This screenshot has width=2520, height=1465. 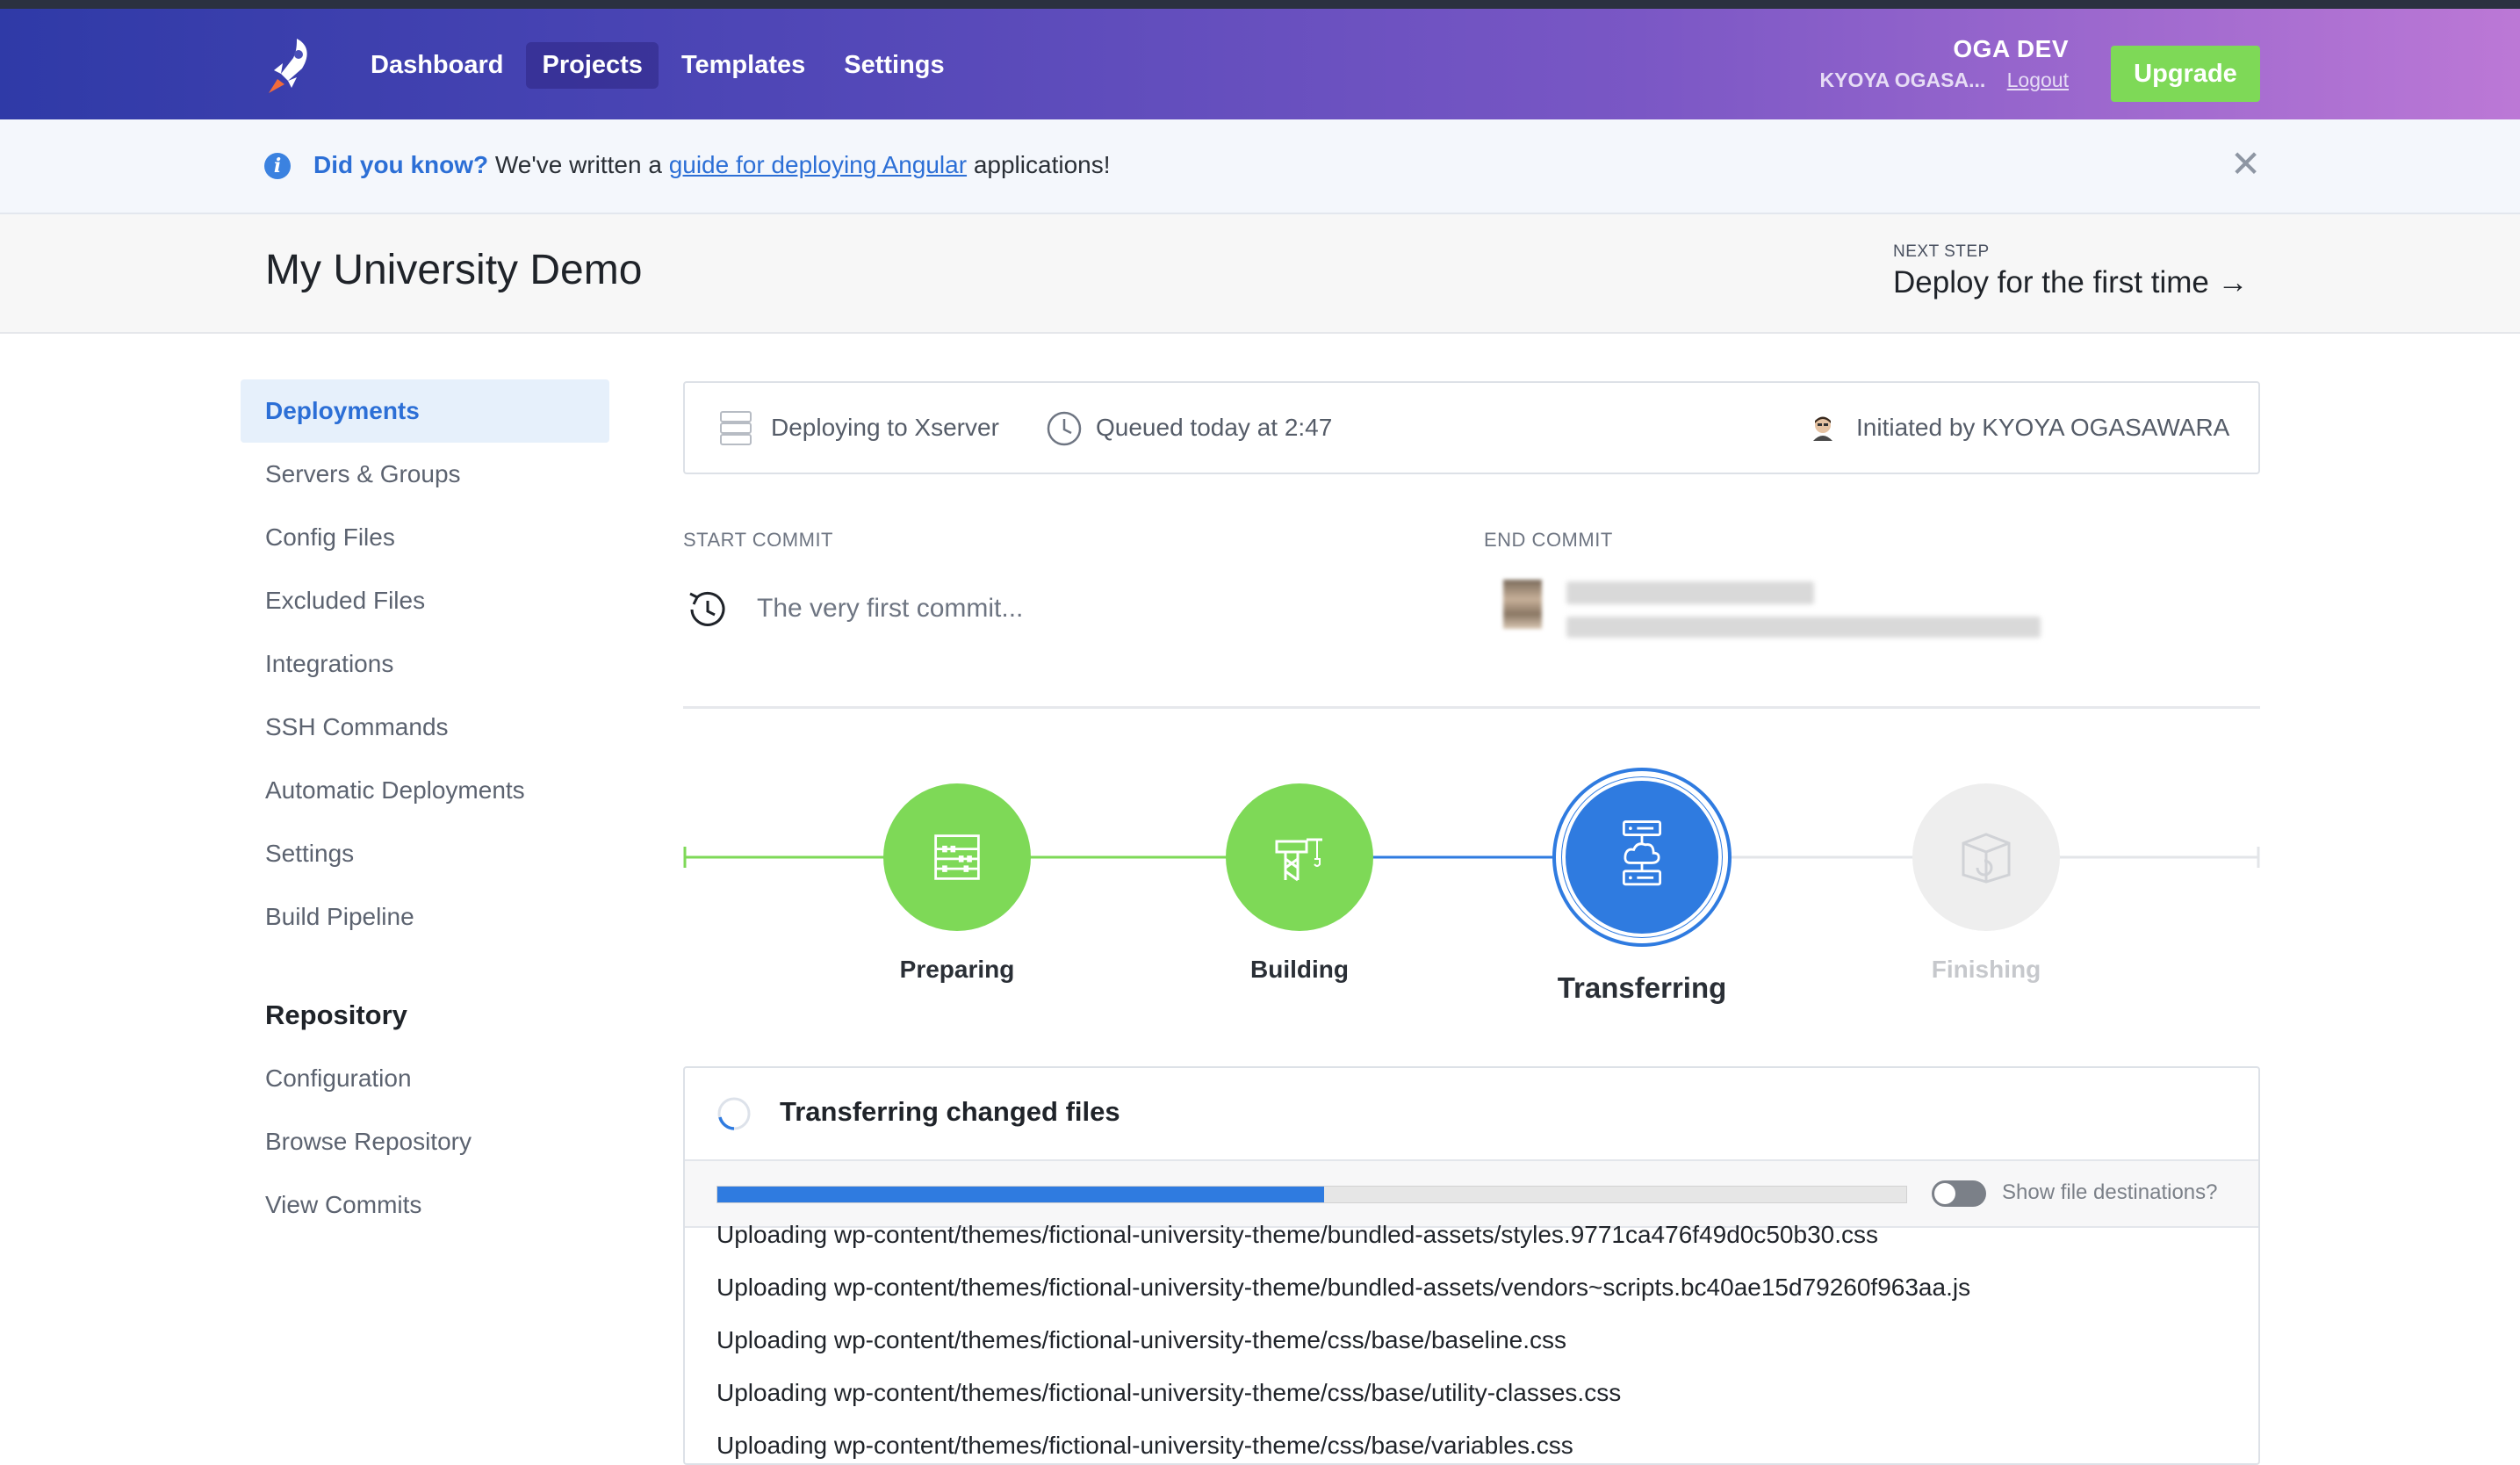 I want to click on section-divider, so click(x=1471, y=707).